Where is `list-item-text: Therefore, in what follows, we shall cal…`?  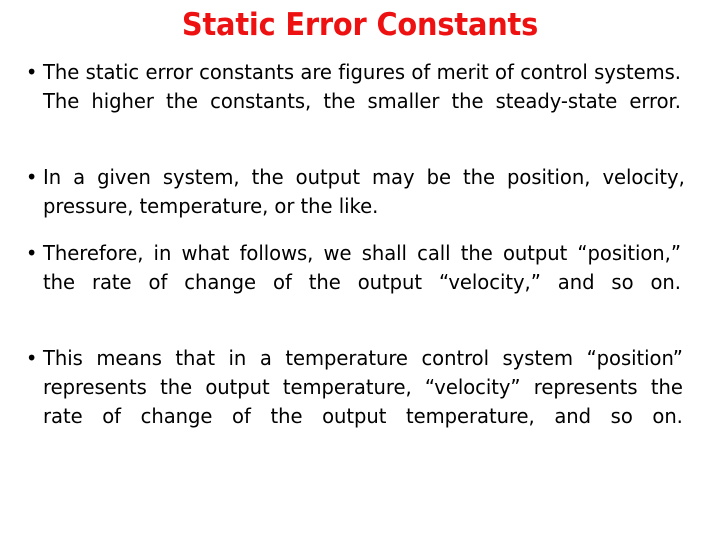
list-item-text: Therefore, in what follows, we shall cal… is located at coordinates (362, 267).